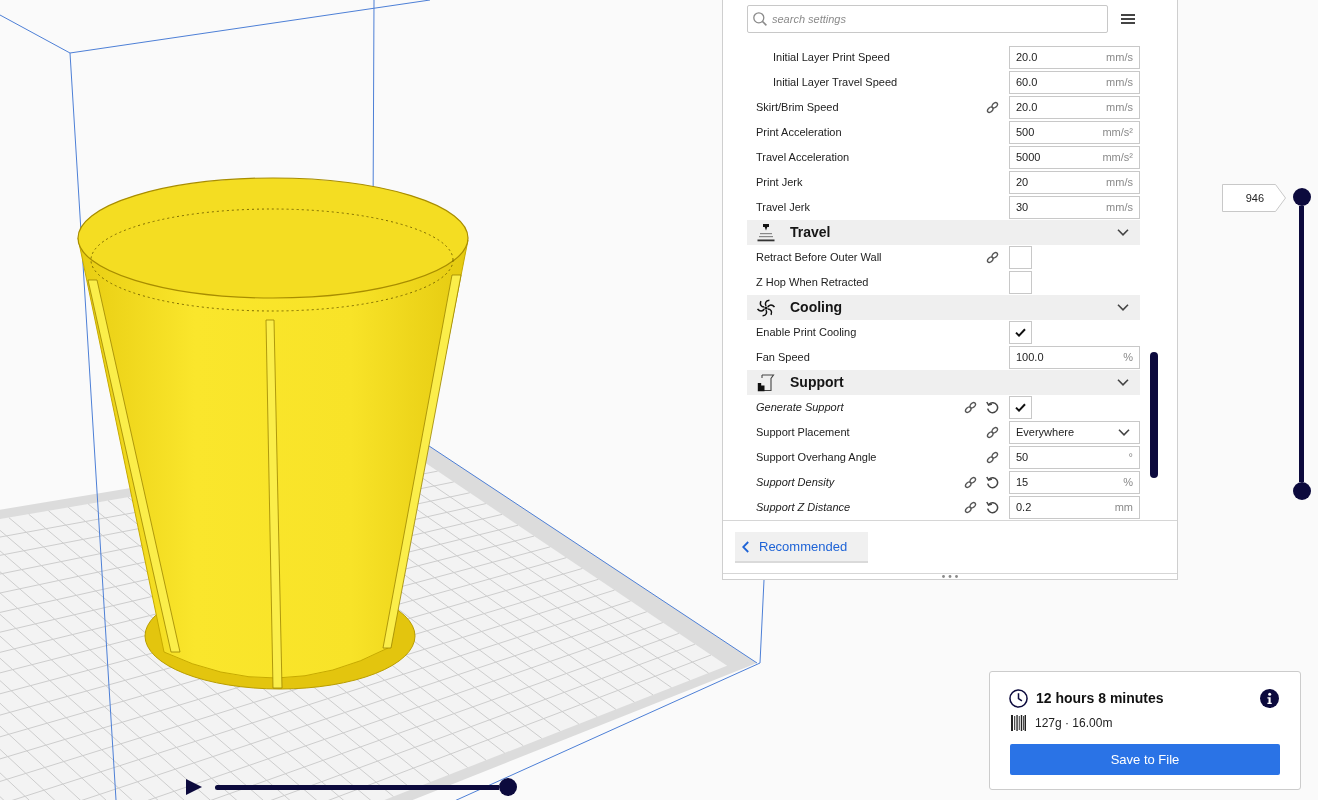  Describe the element at coordinates (779, 183) in the screenshot. I see `setting-label: Print Jerk` at that location.